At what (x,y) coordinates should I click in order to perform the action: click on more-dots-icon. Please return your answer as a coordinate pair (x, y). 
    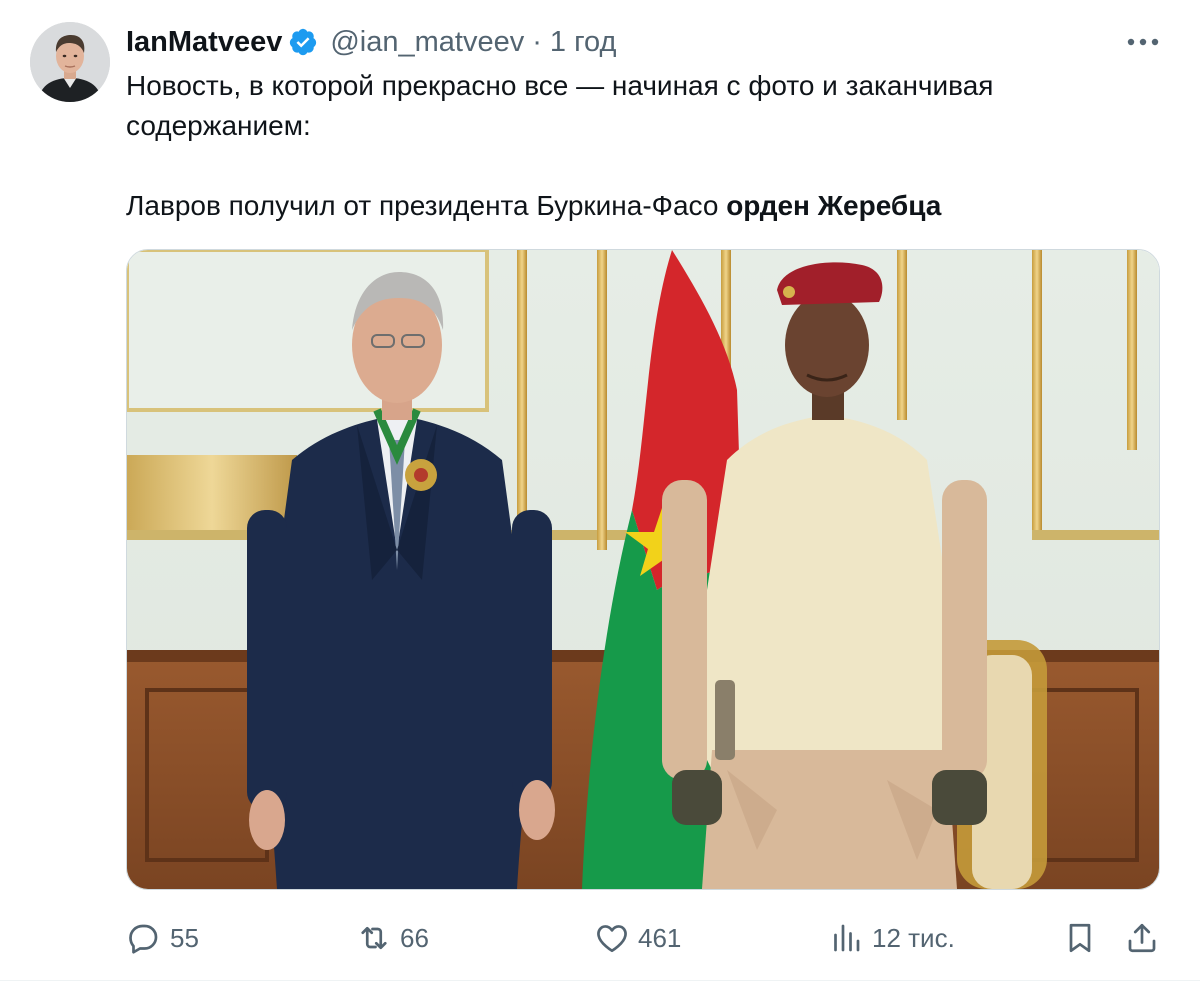
    Looking at the image, I should click on (1143, 42).